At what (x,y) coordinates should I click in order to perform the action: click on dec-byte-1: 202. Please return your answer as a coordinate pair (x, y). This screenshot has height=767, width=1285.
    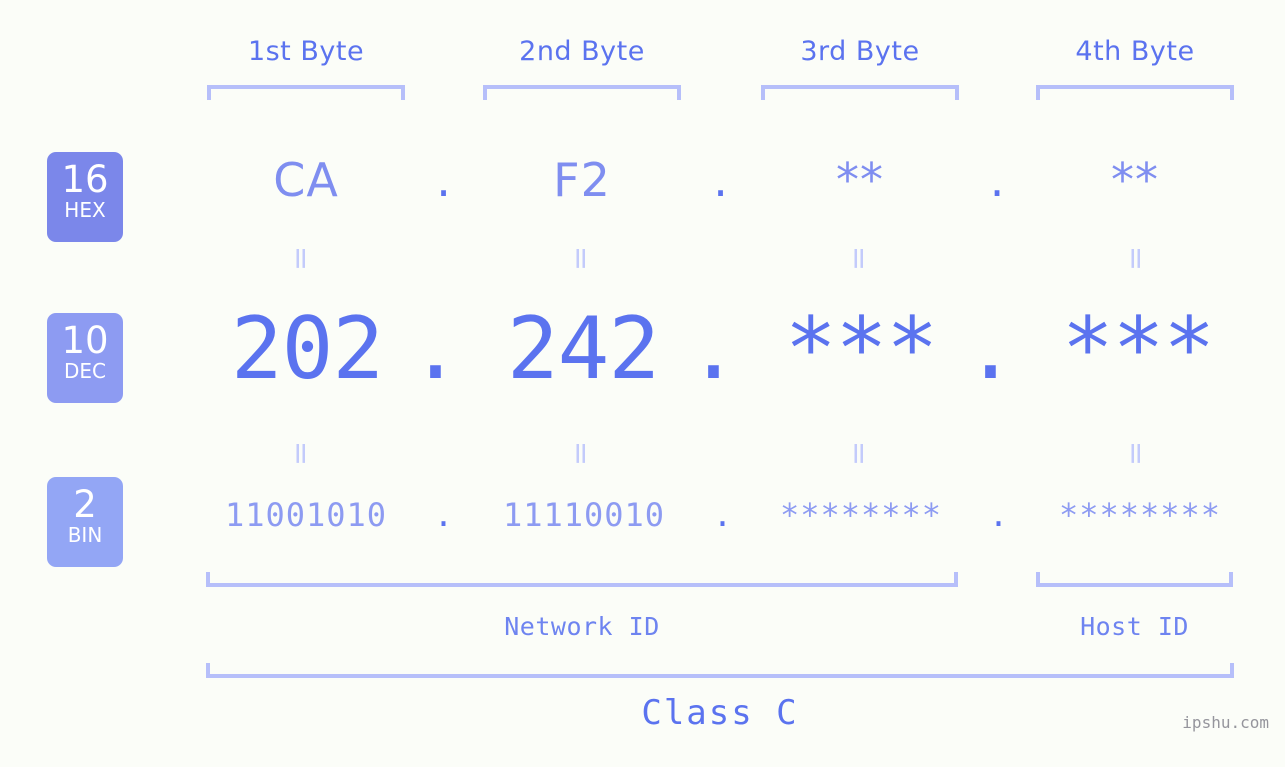
    Looking at the image, I should click on (307, 349).